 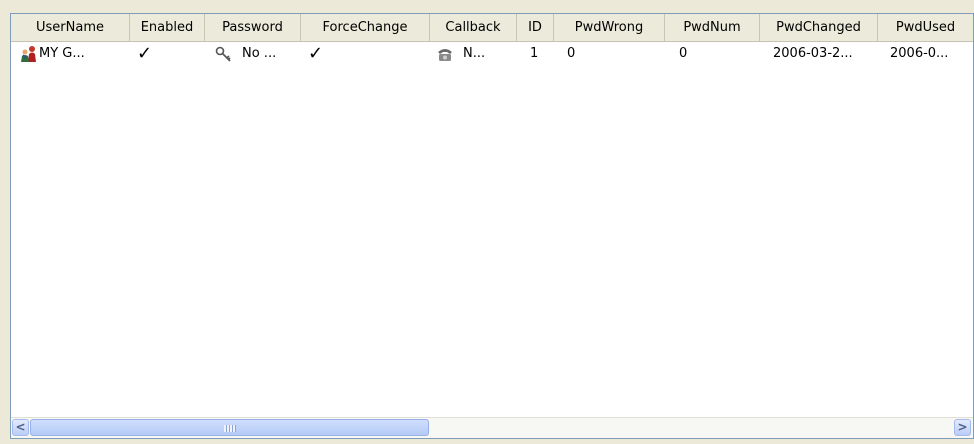 I want to click on column-pwdwrong: PwdWrong, so click(x=609, y=27).